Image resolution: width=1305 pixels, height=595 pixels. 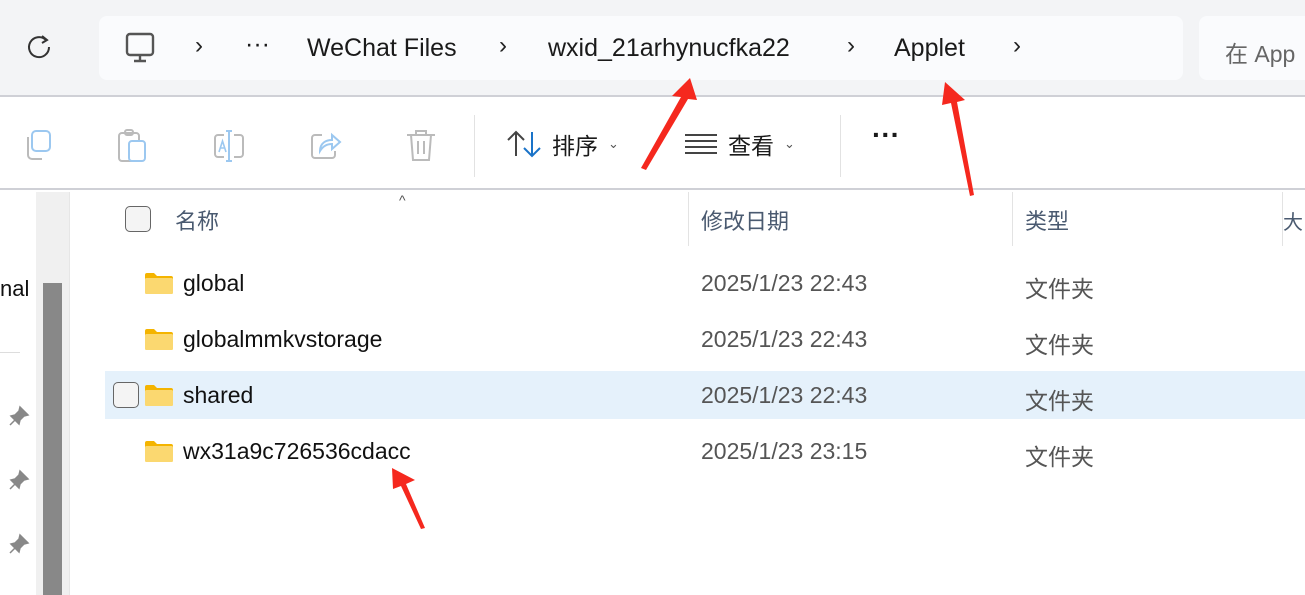 I want to click on file-row: wx31a9c726536cdacc 2025/1/23 23:15 文件夹, so click(x=705, y=451).